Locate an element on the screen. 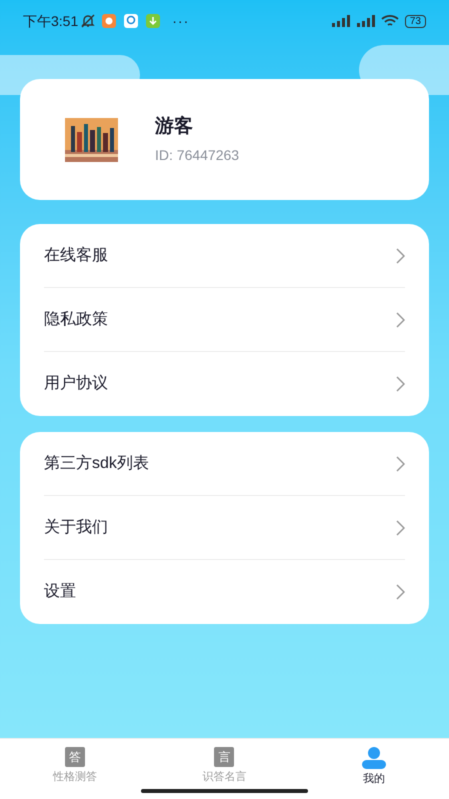 The width and height of the screenshot is (449, 799). menu-item: 第三方sdk列表 is located at coordinates (224, 464).